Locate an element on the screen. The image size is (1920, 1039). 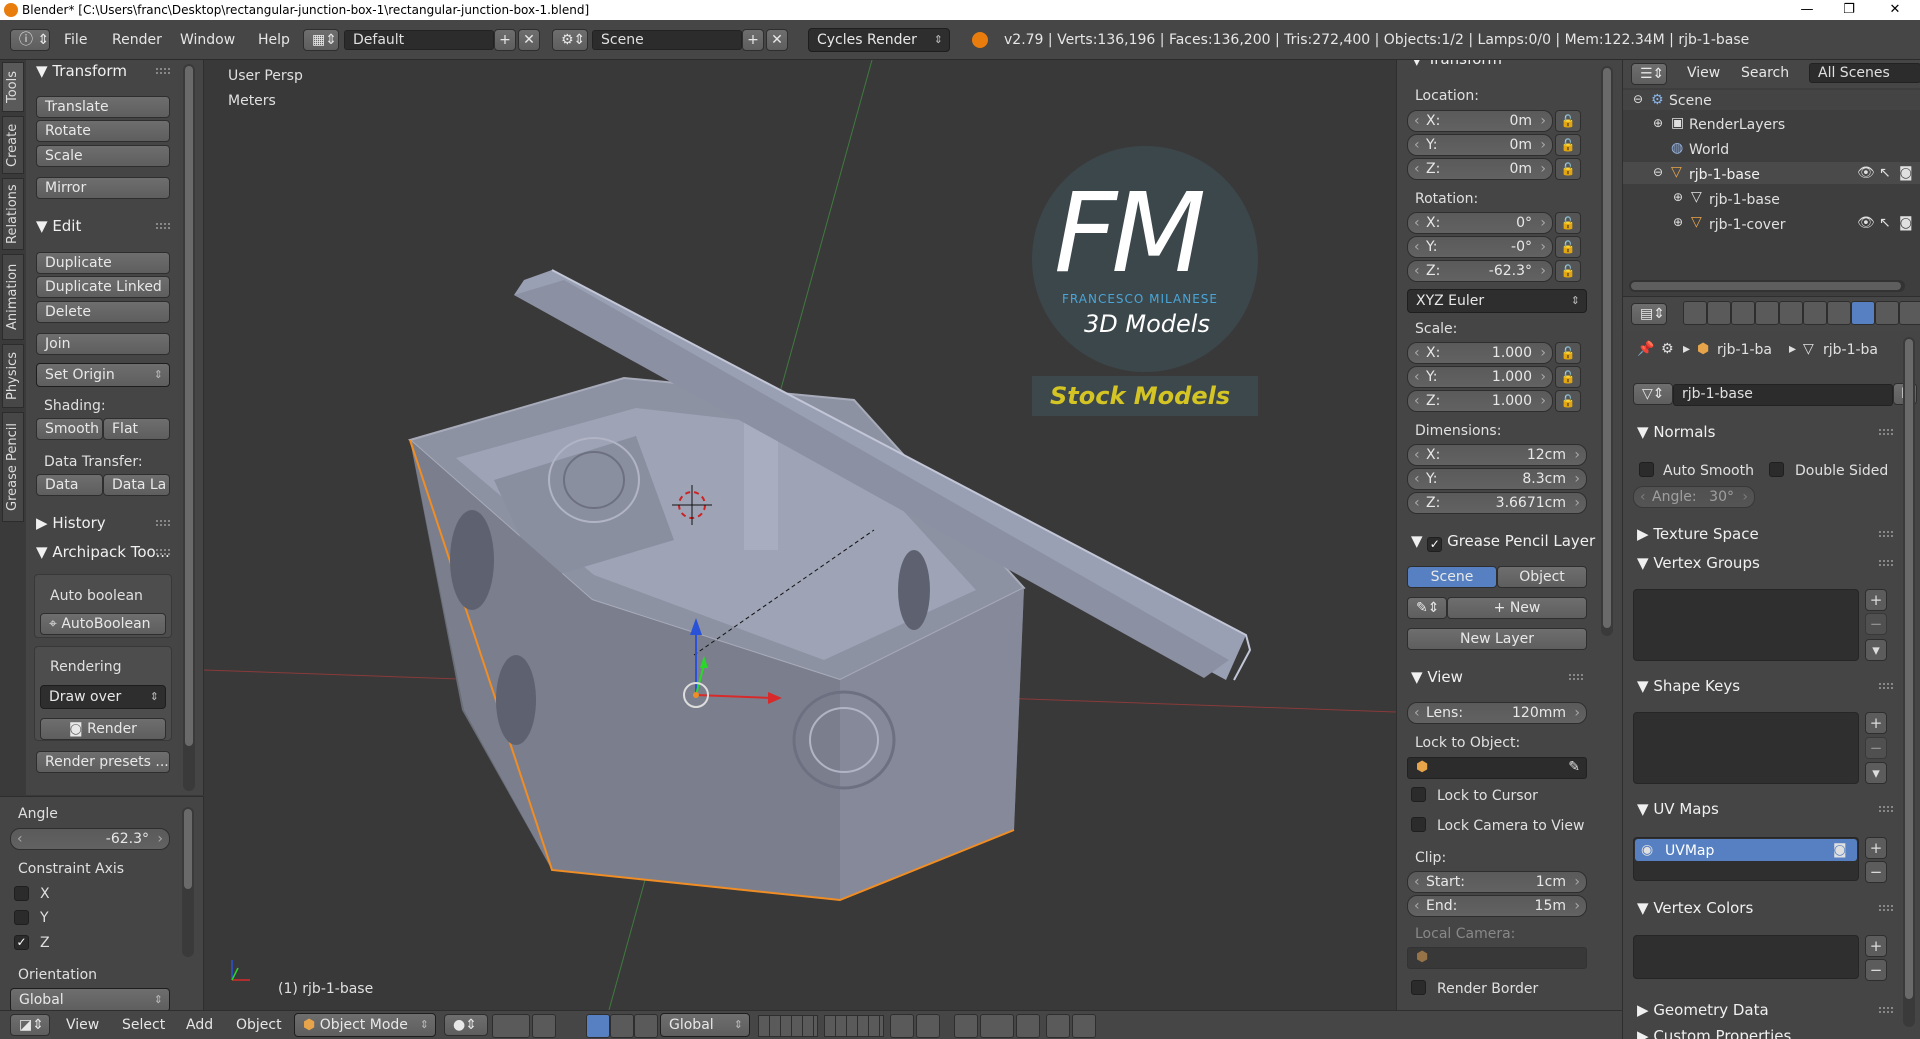
constraints-tab-icon is located at coordinates (1815, 313).